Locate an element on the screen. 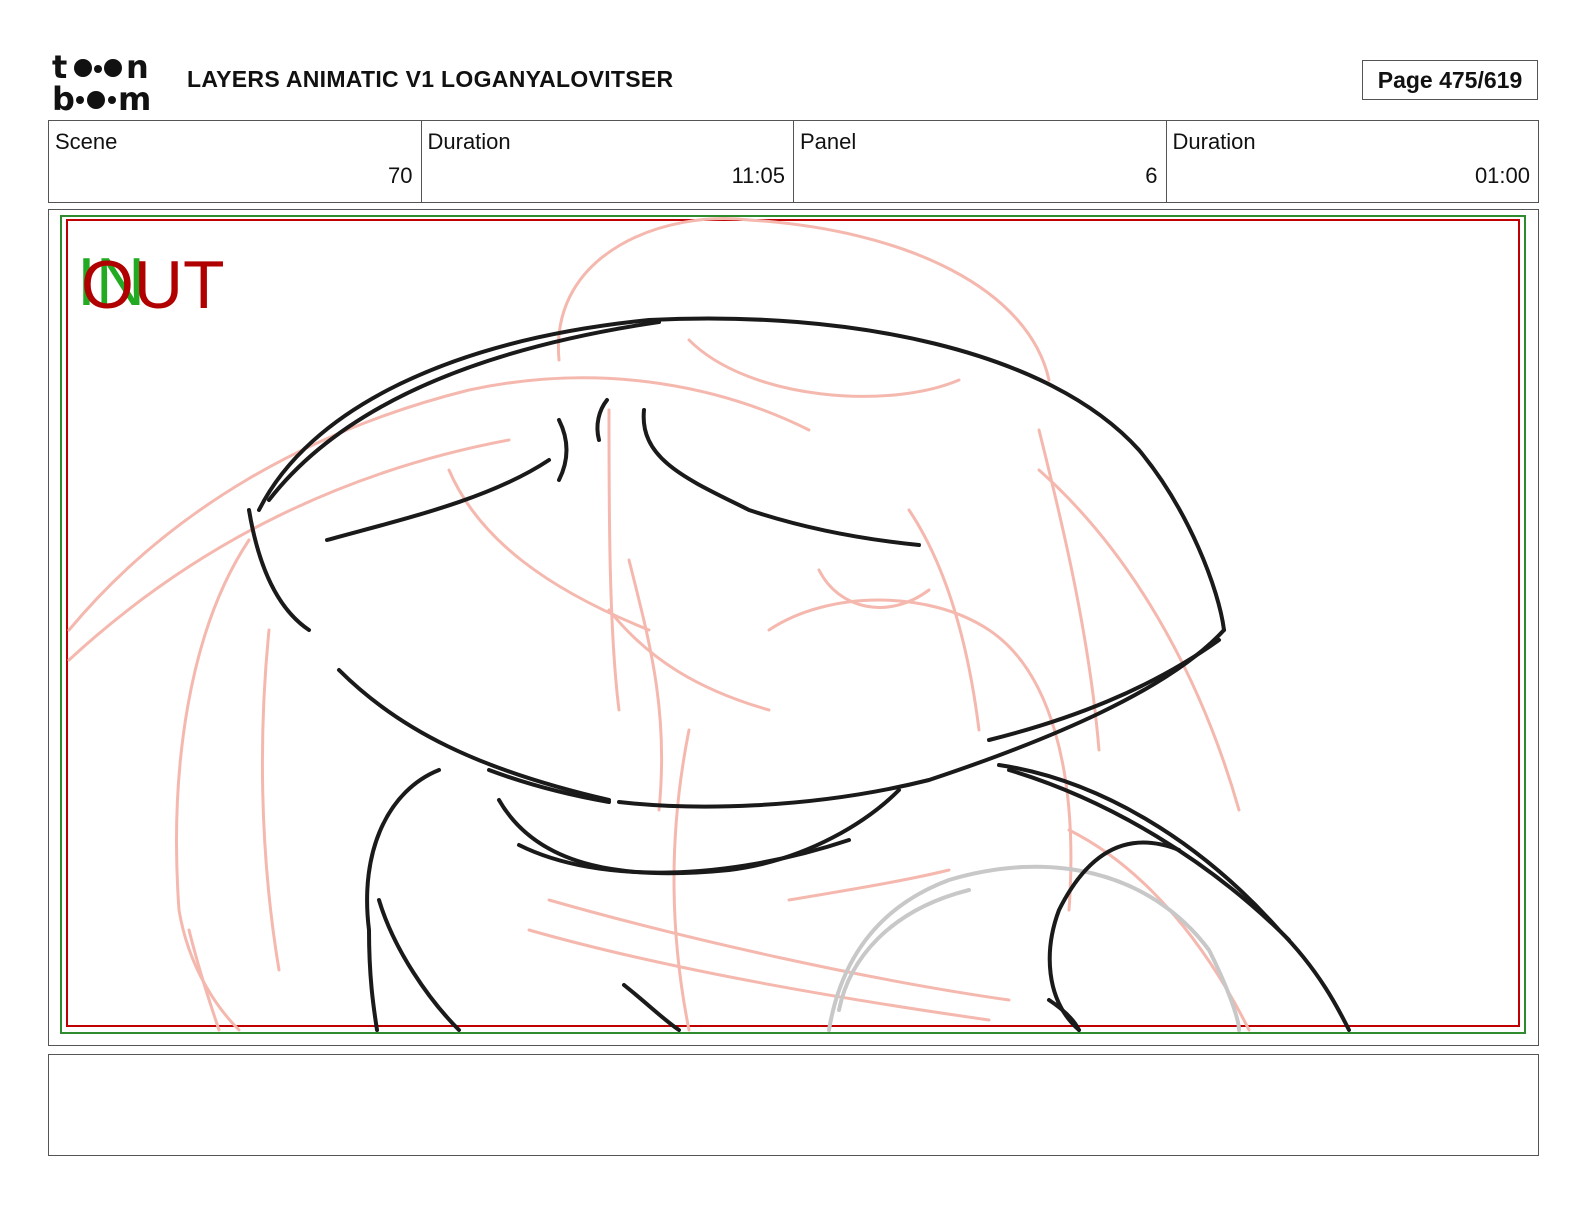 This screenshot has height=1224, width=1584. scene-value: 70 is located at coordinates (400, 175).